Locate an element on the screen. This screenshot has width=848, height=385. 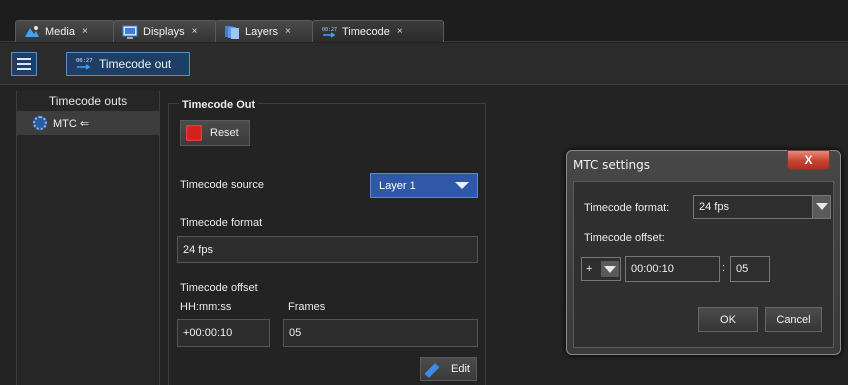
edit-button: Edit is located at coordinates (448, 369).